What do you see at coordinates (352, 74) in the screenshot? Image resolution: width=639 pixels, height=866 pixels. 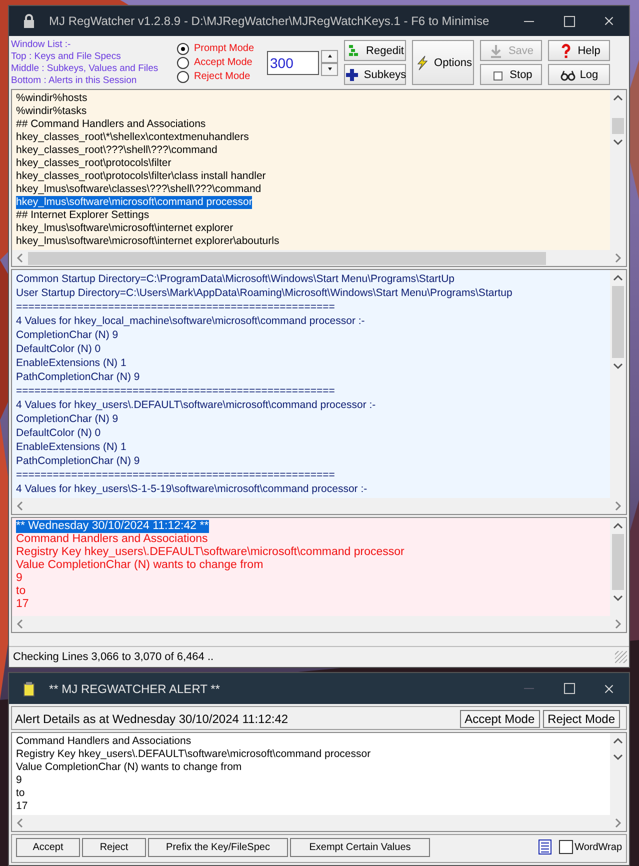 I see `plus-icon` at bounding box center [352, 74].